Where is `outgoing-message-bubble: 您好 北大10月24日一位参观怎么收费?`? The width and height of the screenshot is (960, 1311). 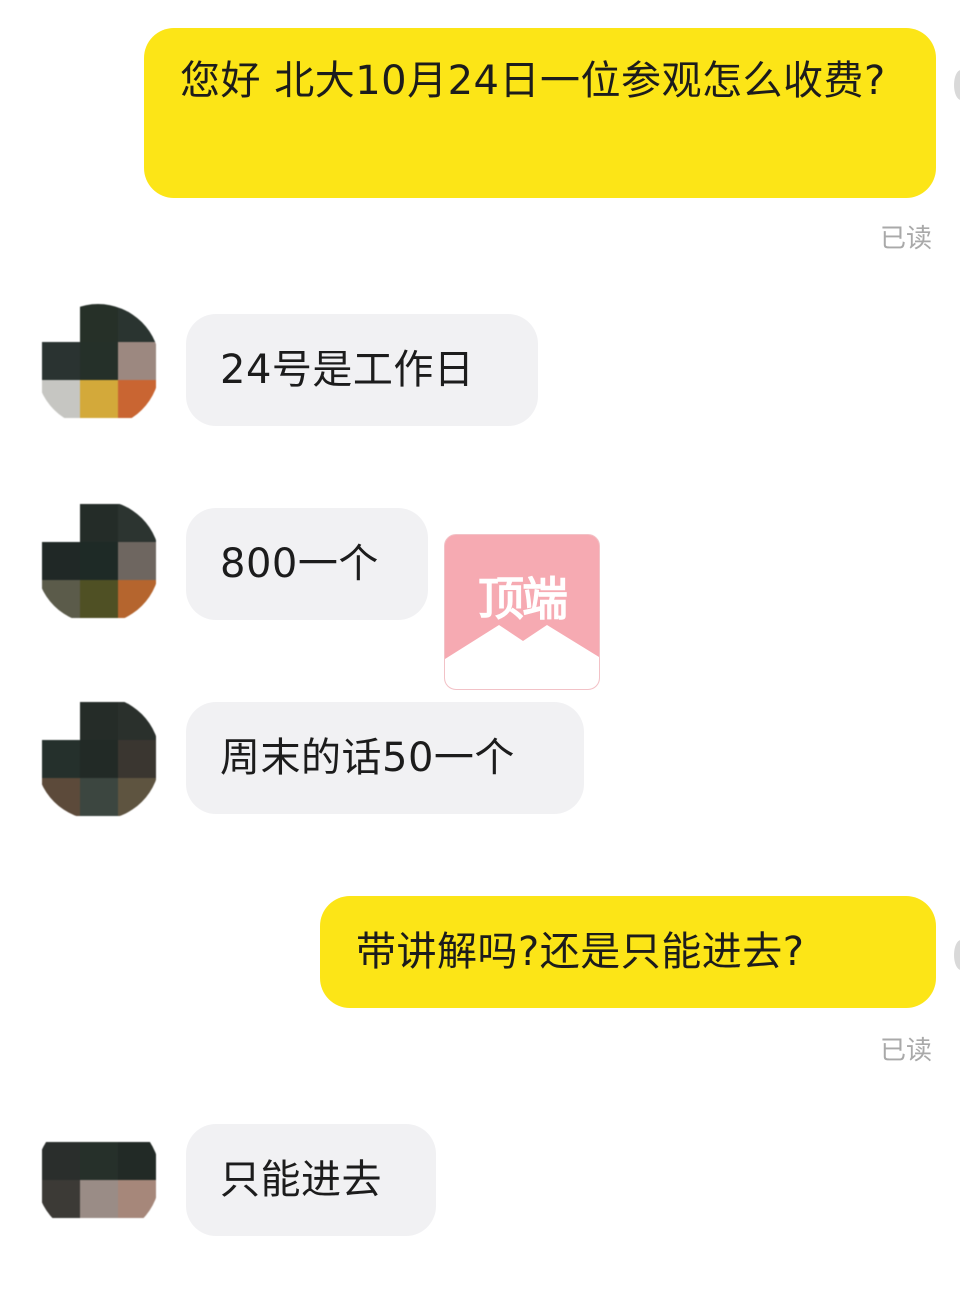
outgoing-message-bubble: 您好 北大10月24日一位参观怎么收费? is located at coordinates (540, 113).